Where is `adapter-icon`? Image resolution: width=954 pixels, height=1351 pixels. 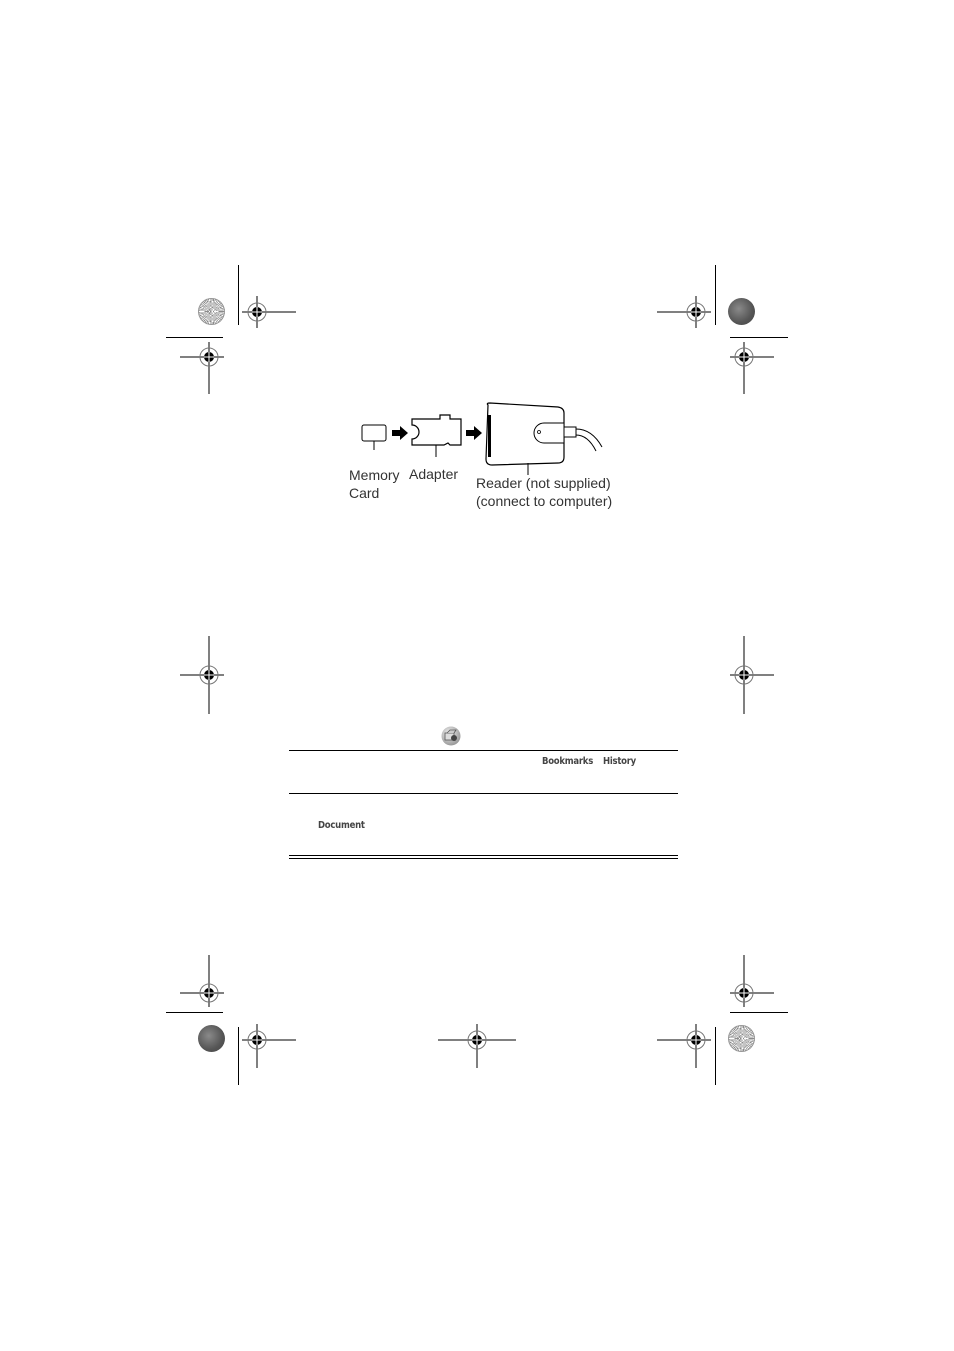 adapter-icon is located at coordinates (436, 435).